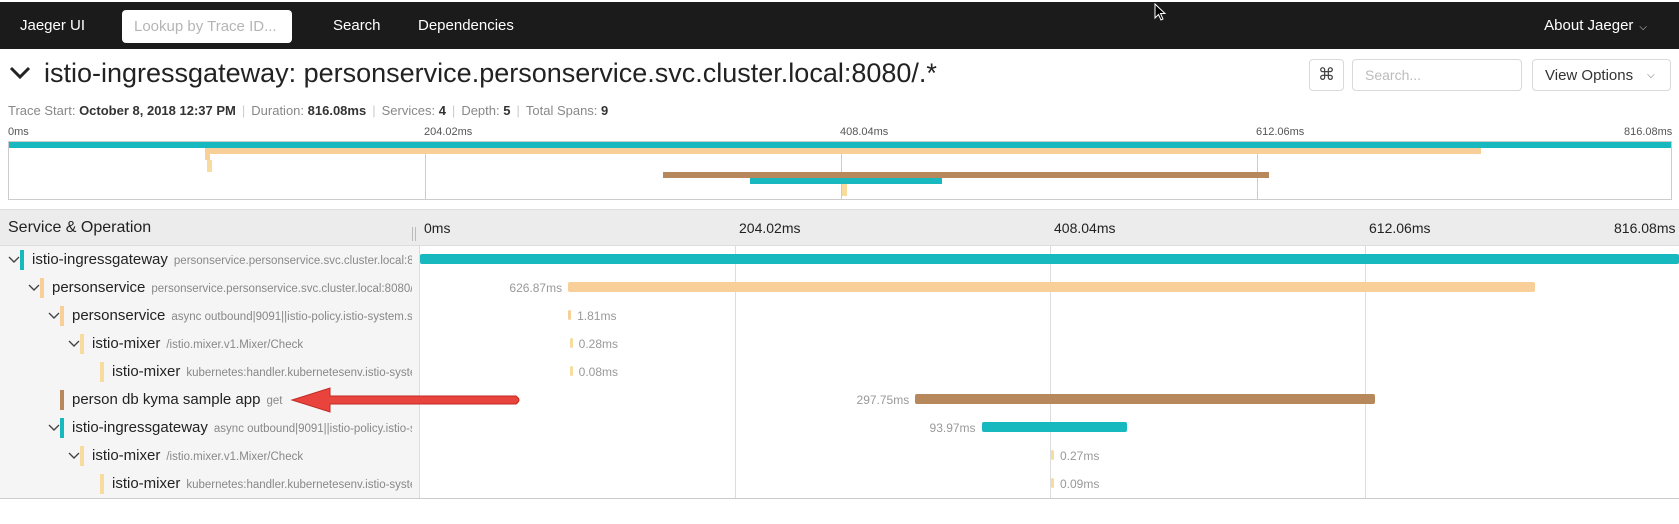 The height and width of the screenshot is (524, 1679). I want to click on about-jaeger-label: About Jaeger, so click(1589, 25).